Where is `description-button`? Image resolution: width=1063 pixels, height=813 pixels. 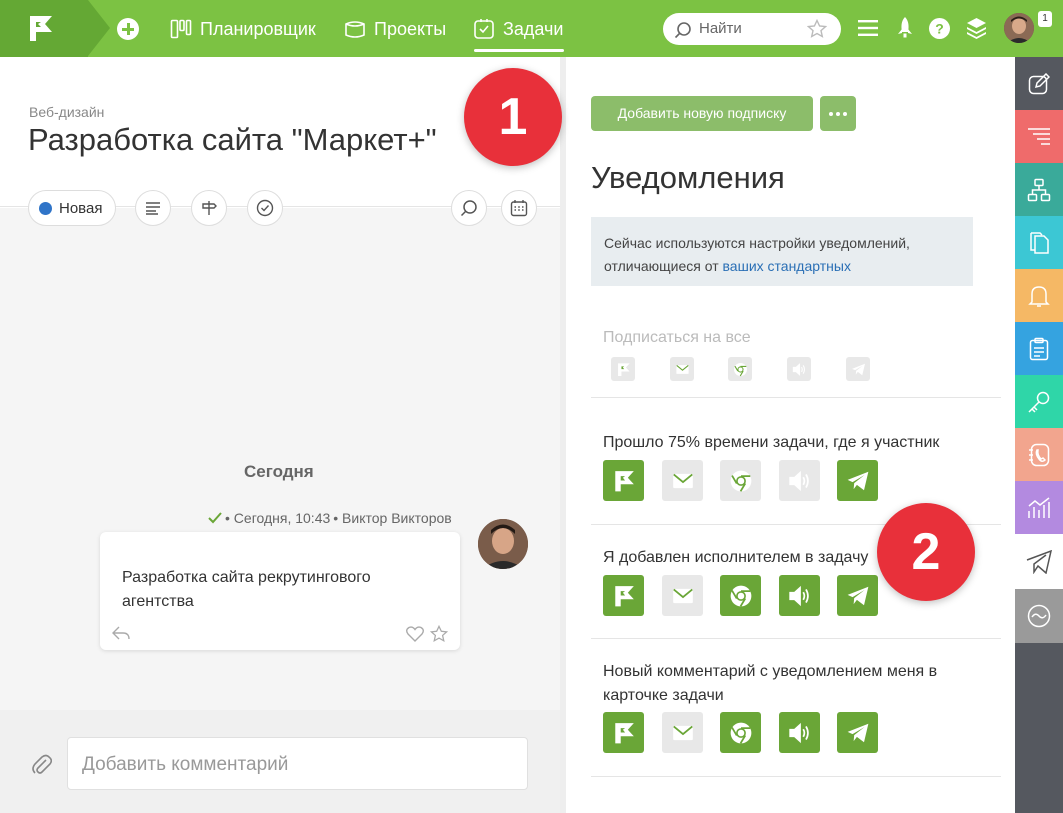 description-button is located at coordinates (153, 208).